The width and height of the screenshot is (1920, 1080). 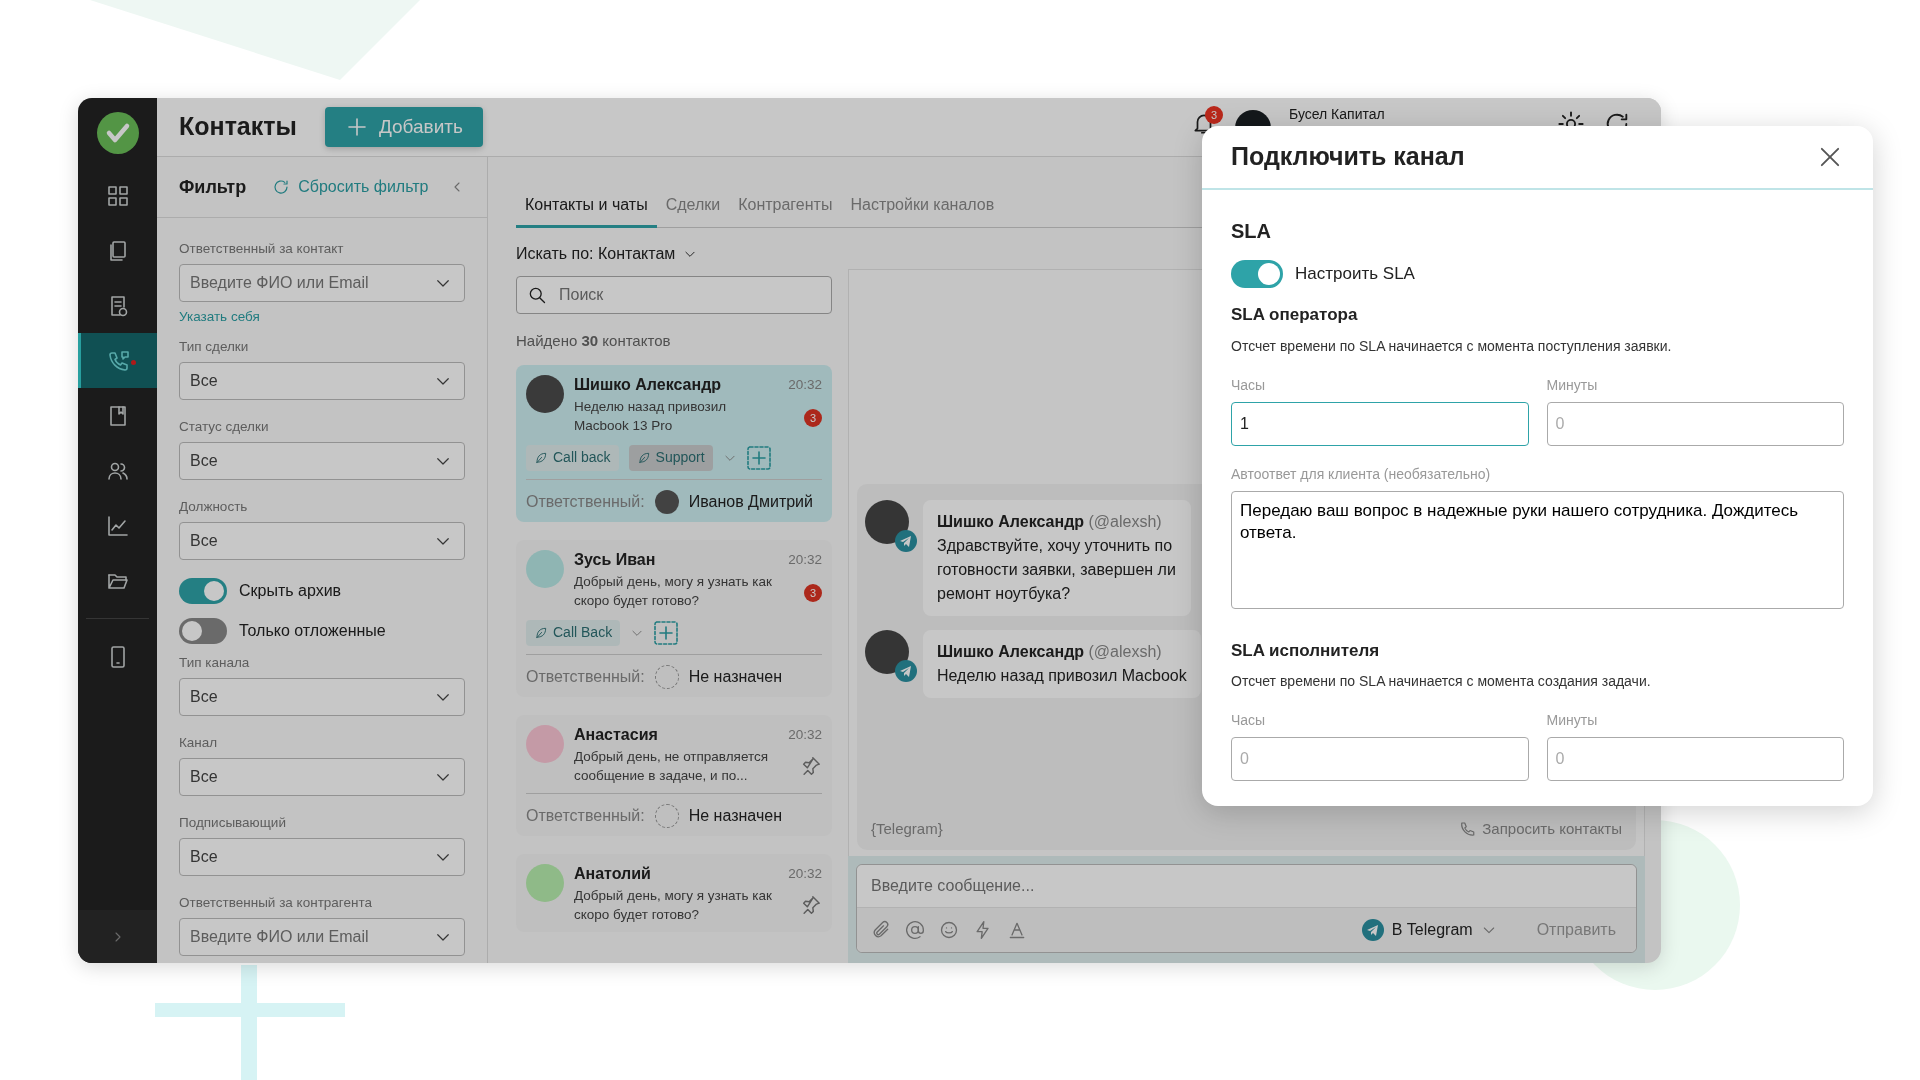 What do you see at coordinates (224, 427) in the screenshot?
I see `field-label: Статус сделки` at bounding box center [224, 427].